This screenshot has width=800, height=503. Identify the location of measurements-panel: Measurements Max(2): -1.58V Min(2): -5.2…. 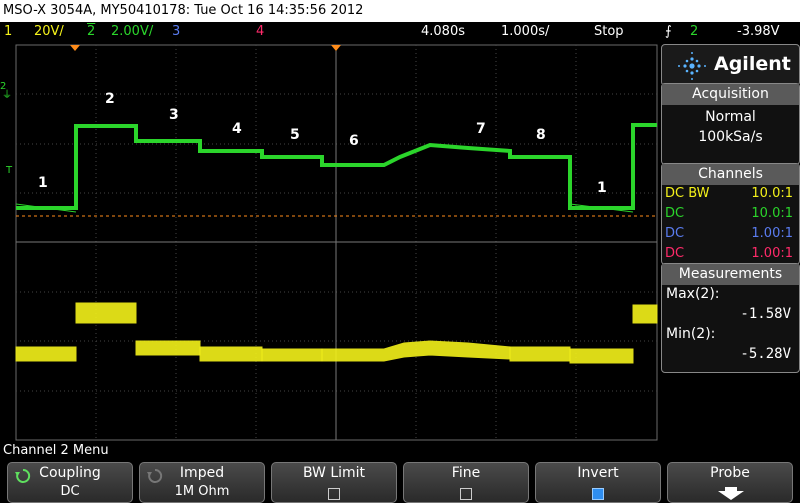
(730, 318).